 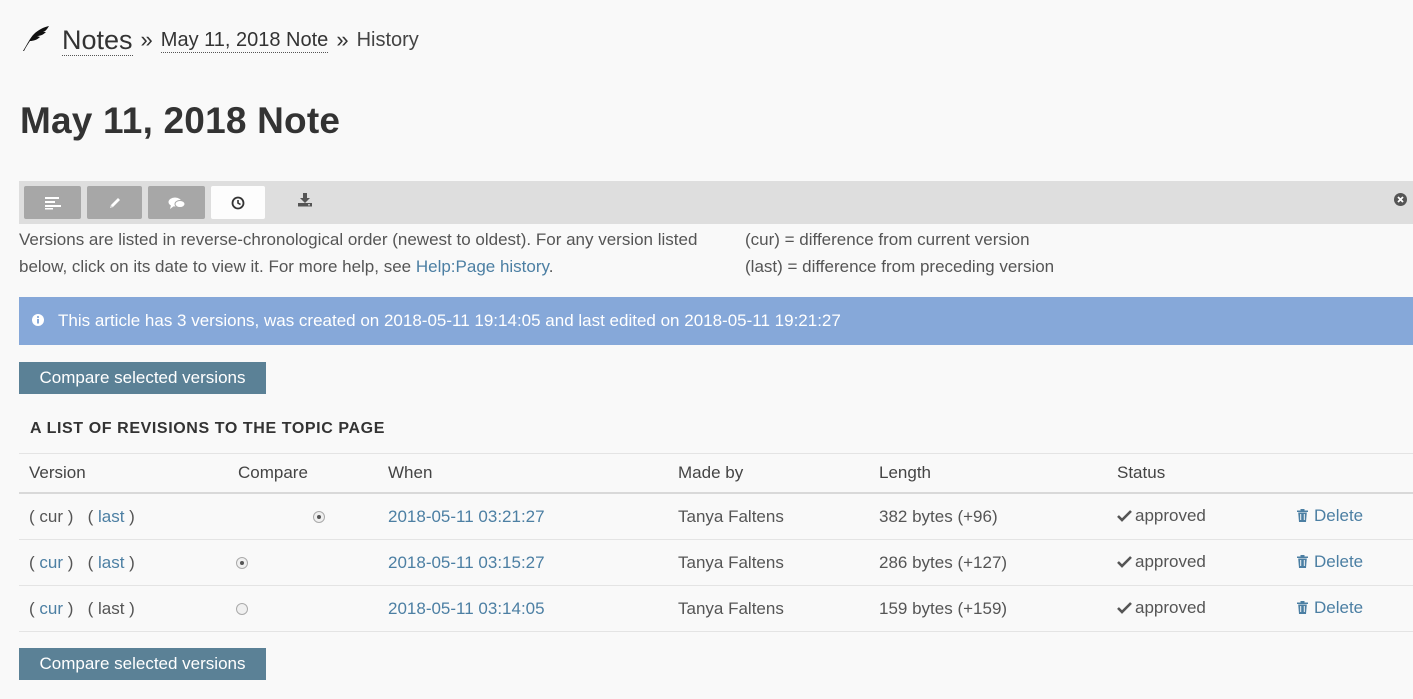 What do you see at coordinates (551, 266) in the screenshot?
I see `help-text-end: .` at bounding box center [551, 266].